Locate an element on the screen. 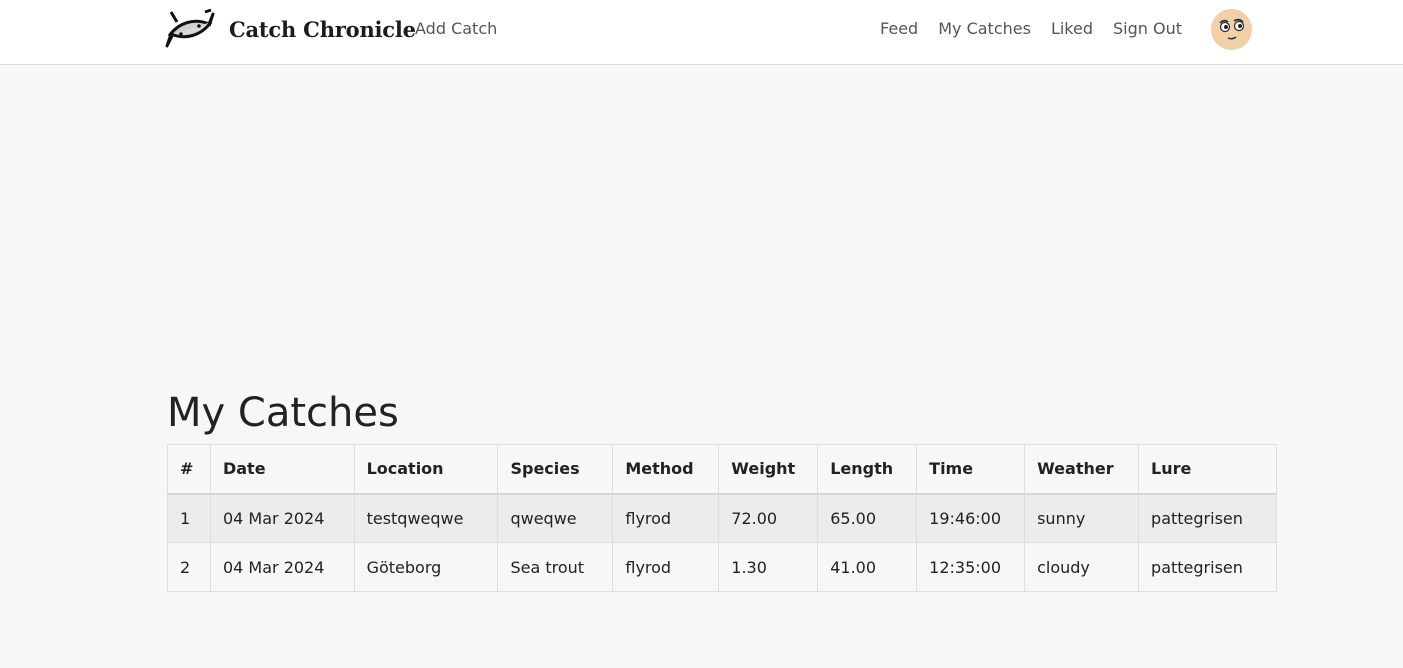  cell-number: 1 is located at coordinates (189, 518).